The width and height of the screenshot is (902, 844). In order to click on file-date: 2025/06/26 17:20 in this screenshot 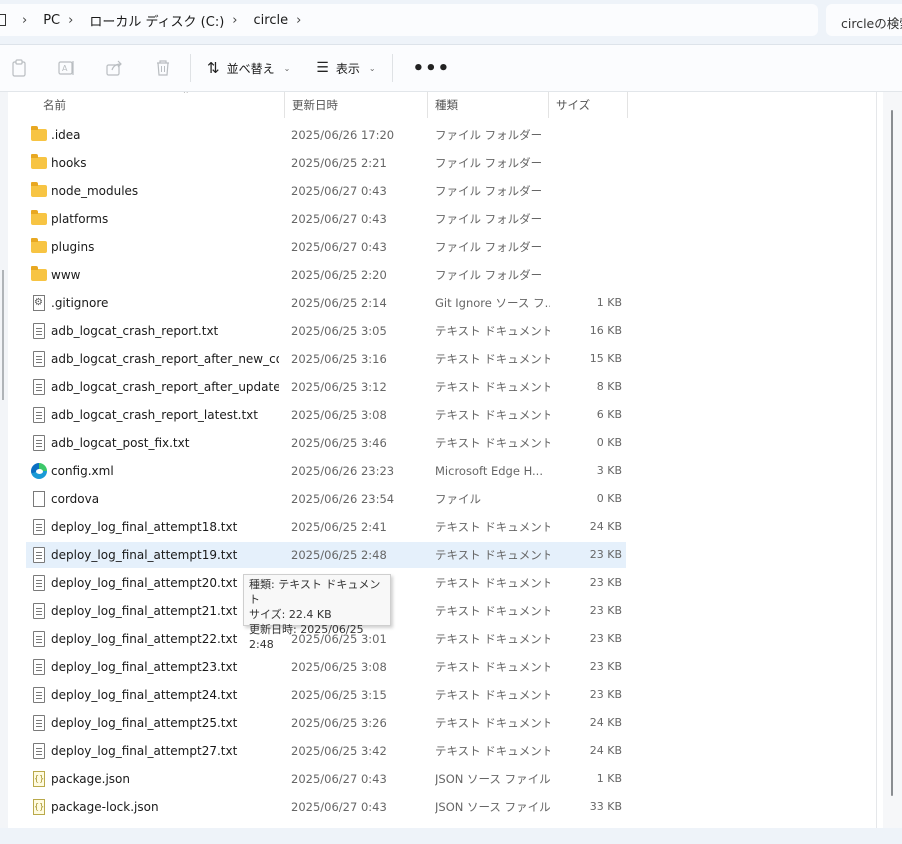, I will do `click(343, 135)`.